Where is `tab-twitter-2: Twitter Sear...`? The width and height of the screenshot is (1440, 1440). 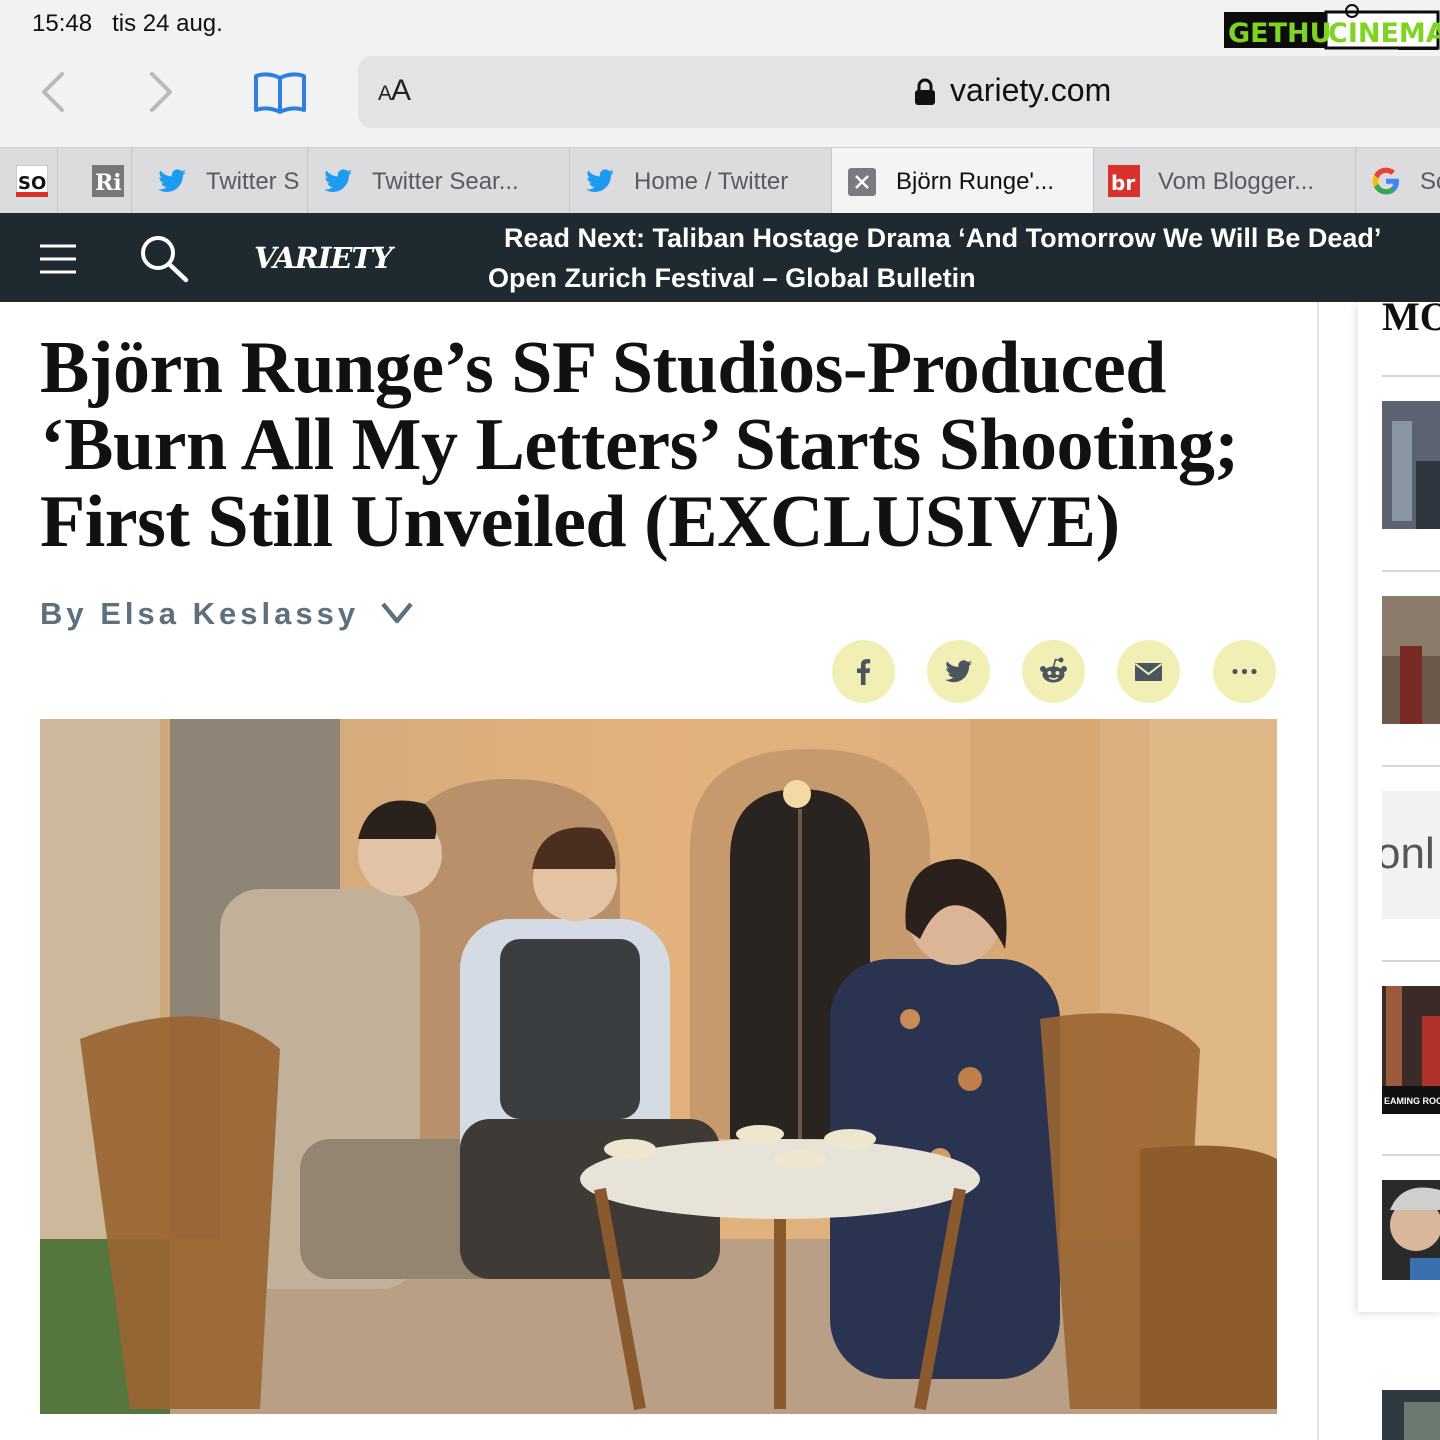
tab-twitter-2: Twitter Sear... is located at coordinates (439, 181).